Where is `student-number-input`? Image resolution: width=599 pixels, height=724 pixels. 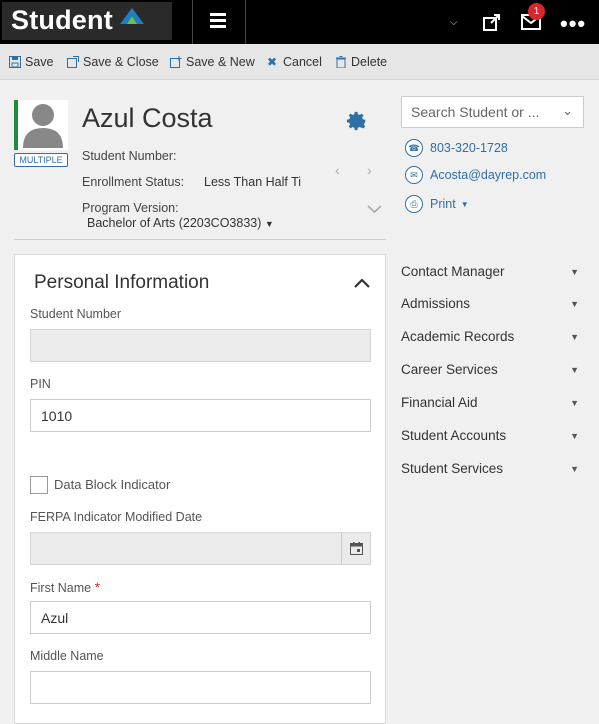
student-number-input is located at coordinates (200, 345).